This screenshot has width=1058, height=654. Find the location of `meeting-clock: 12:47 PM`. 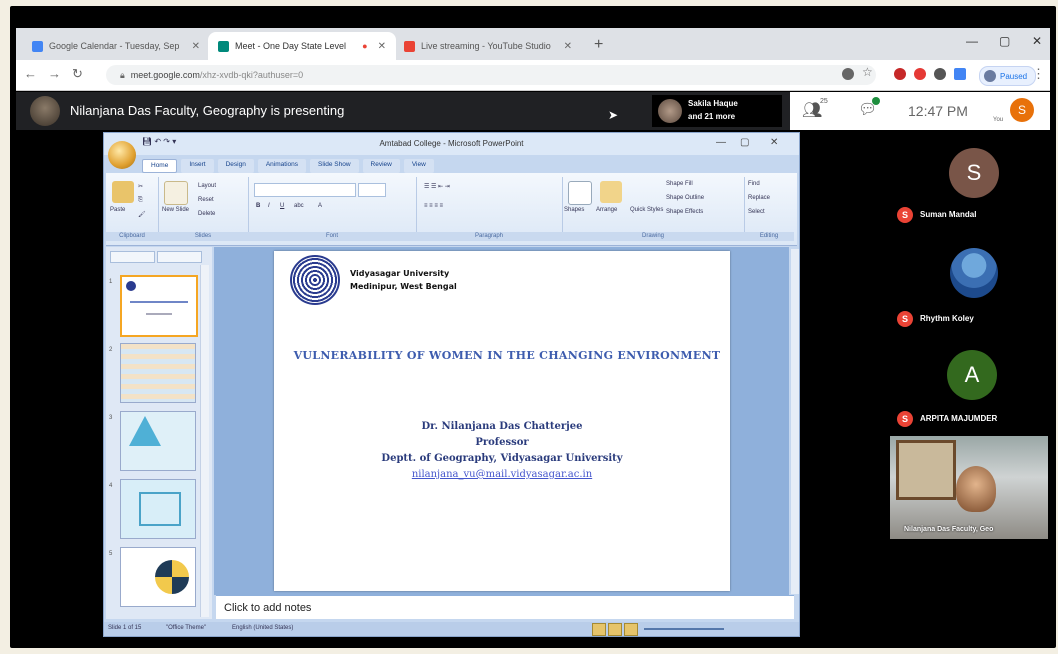

meeting-clock: 12:47 PM is located at coordinates (938, 111).